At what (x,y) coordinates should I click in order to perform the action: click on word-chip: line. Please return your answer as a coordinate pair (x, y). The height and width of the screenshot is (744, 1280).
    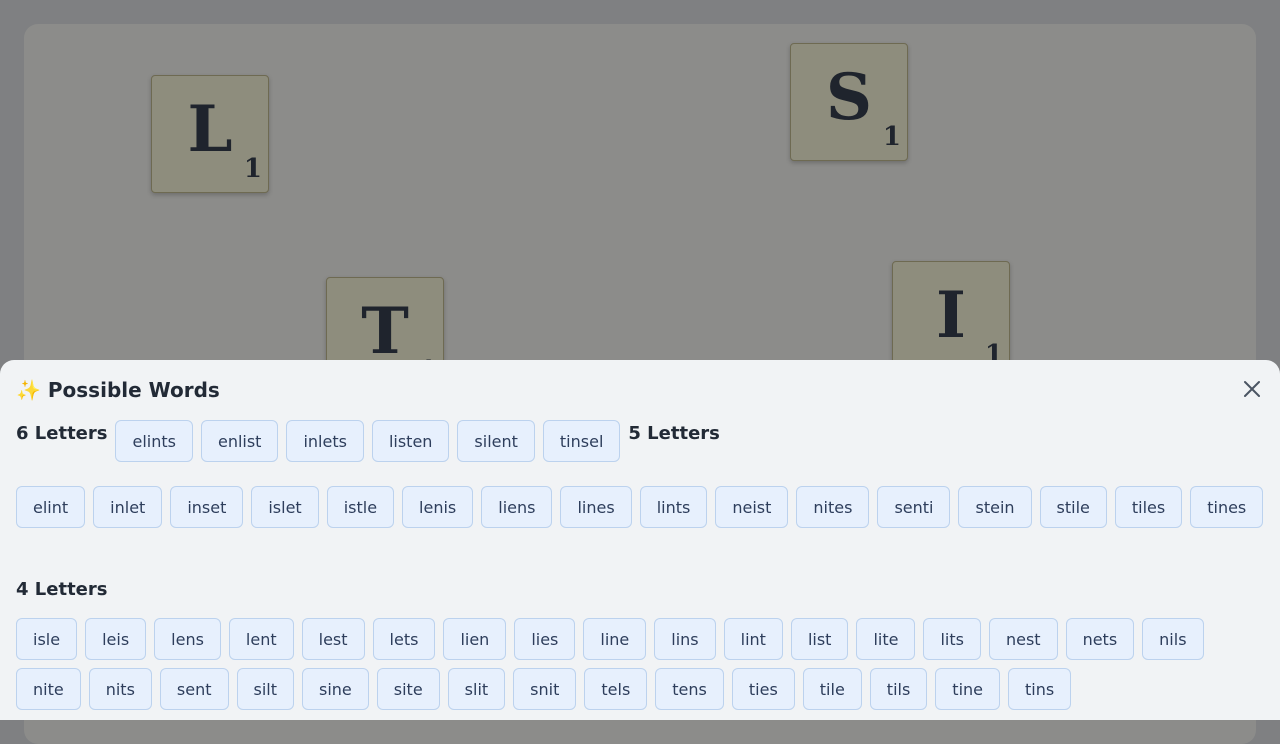
    Looking at the image, I should click on (615, 639).